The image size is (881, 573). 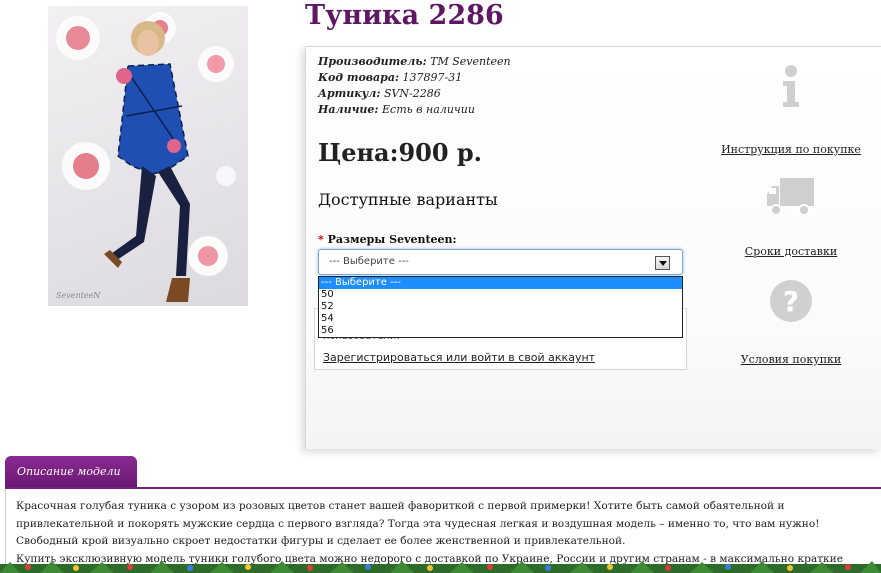 I want to click on info-icon, so click(x=791, y=86).